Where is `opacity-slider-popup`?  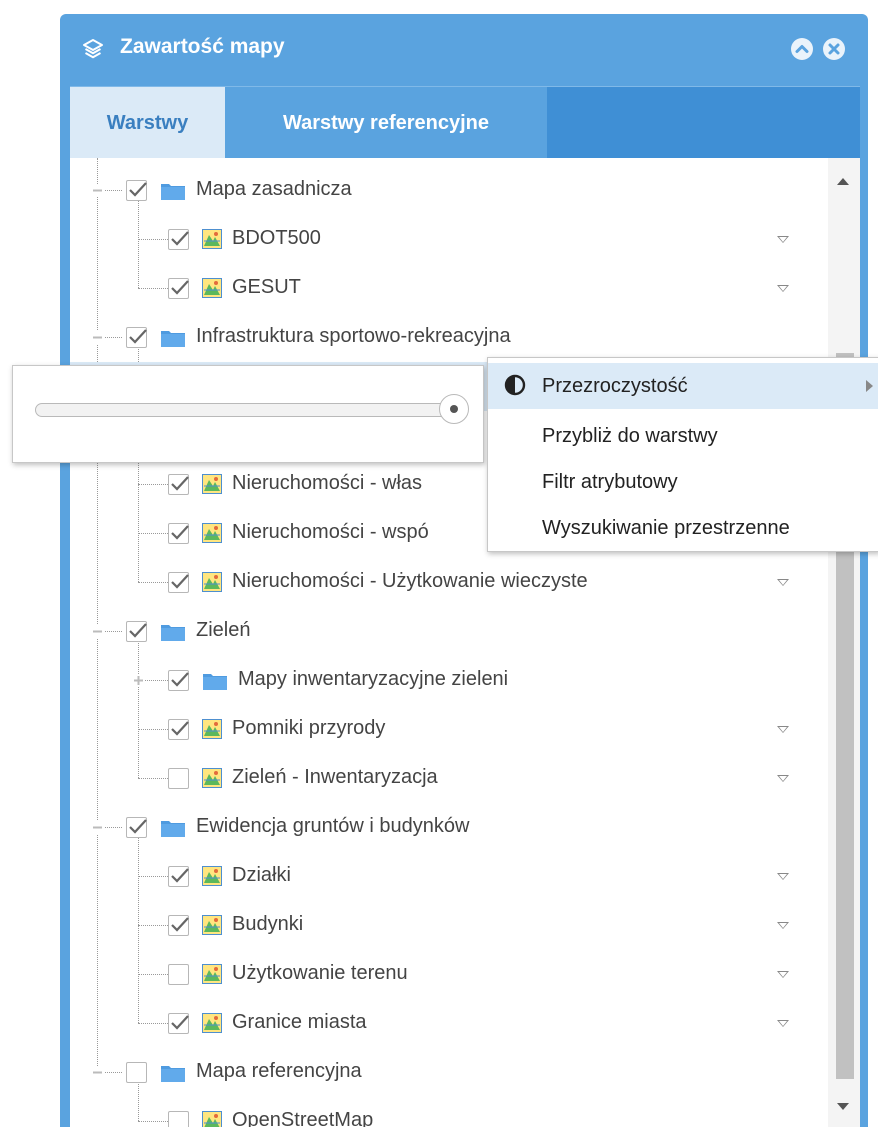
opacity-slider-popup is located at coordinates (248, 414).